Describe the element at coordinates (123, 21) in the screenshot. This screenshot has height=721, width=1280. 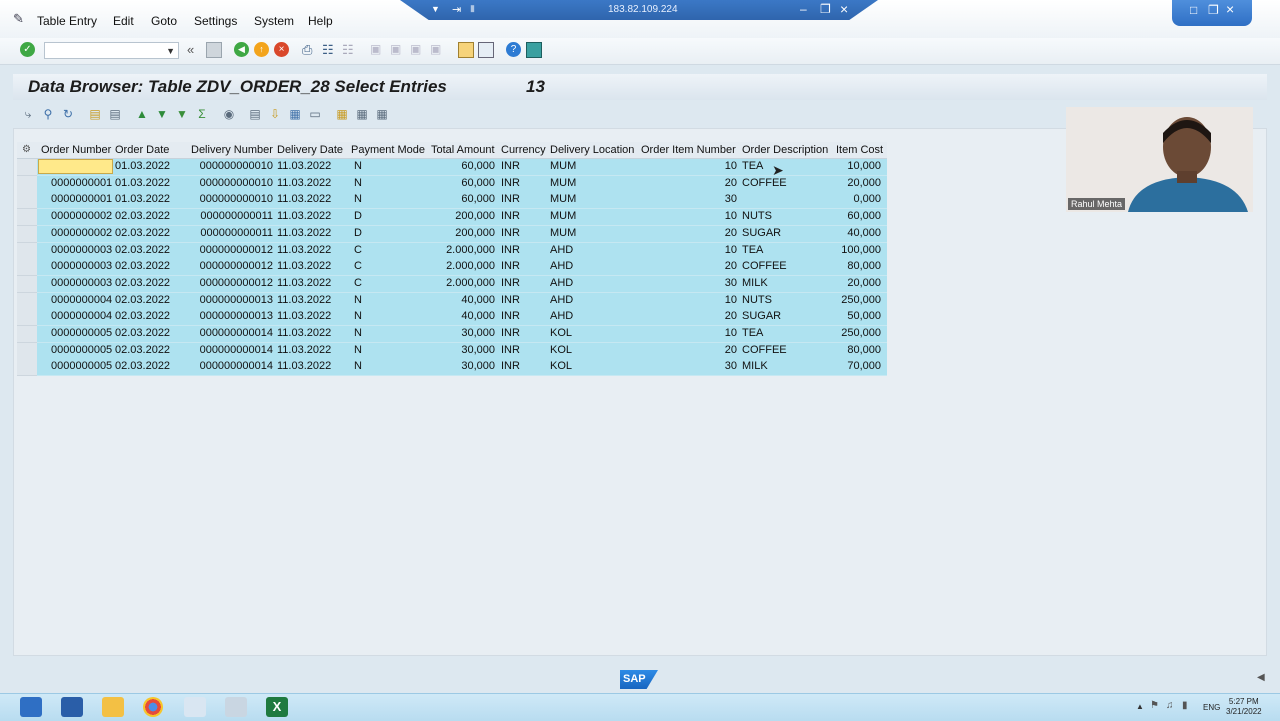
I see `menu-edit: Edit` at that location.